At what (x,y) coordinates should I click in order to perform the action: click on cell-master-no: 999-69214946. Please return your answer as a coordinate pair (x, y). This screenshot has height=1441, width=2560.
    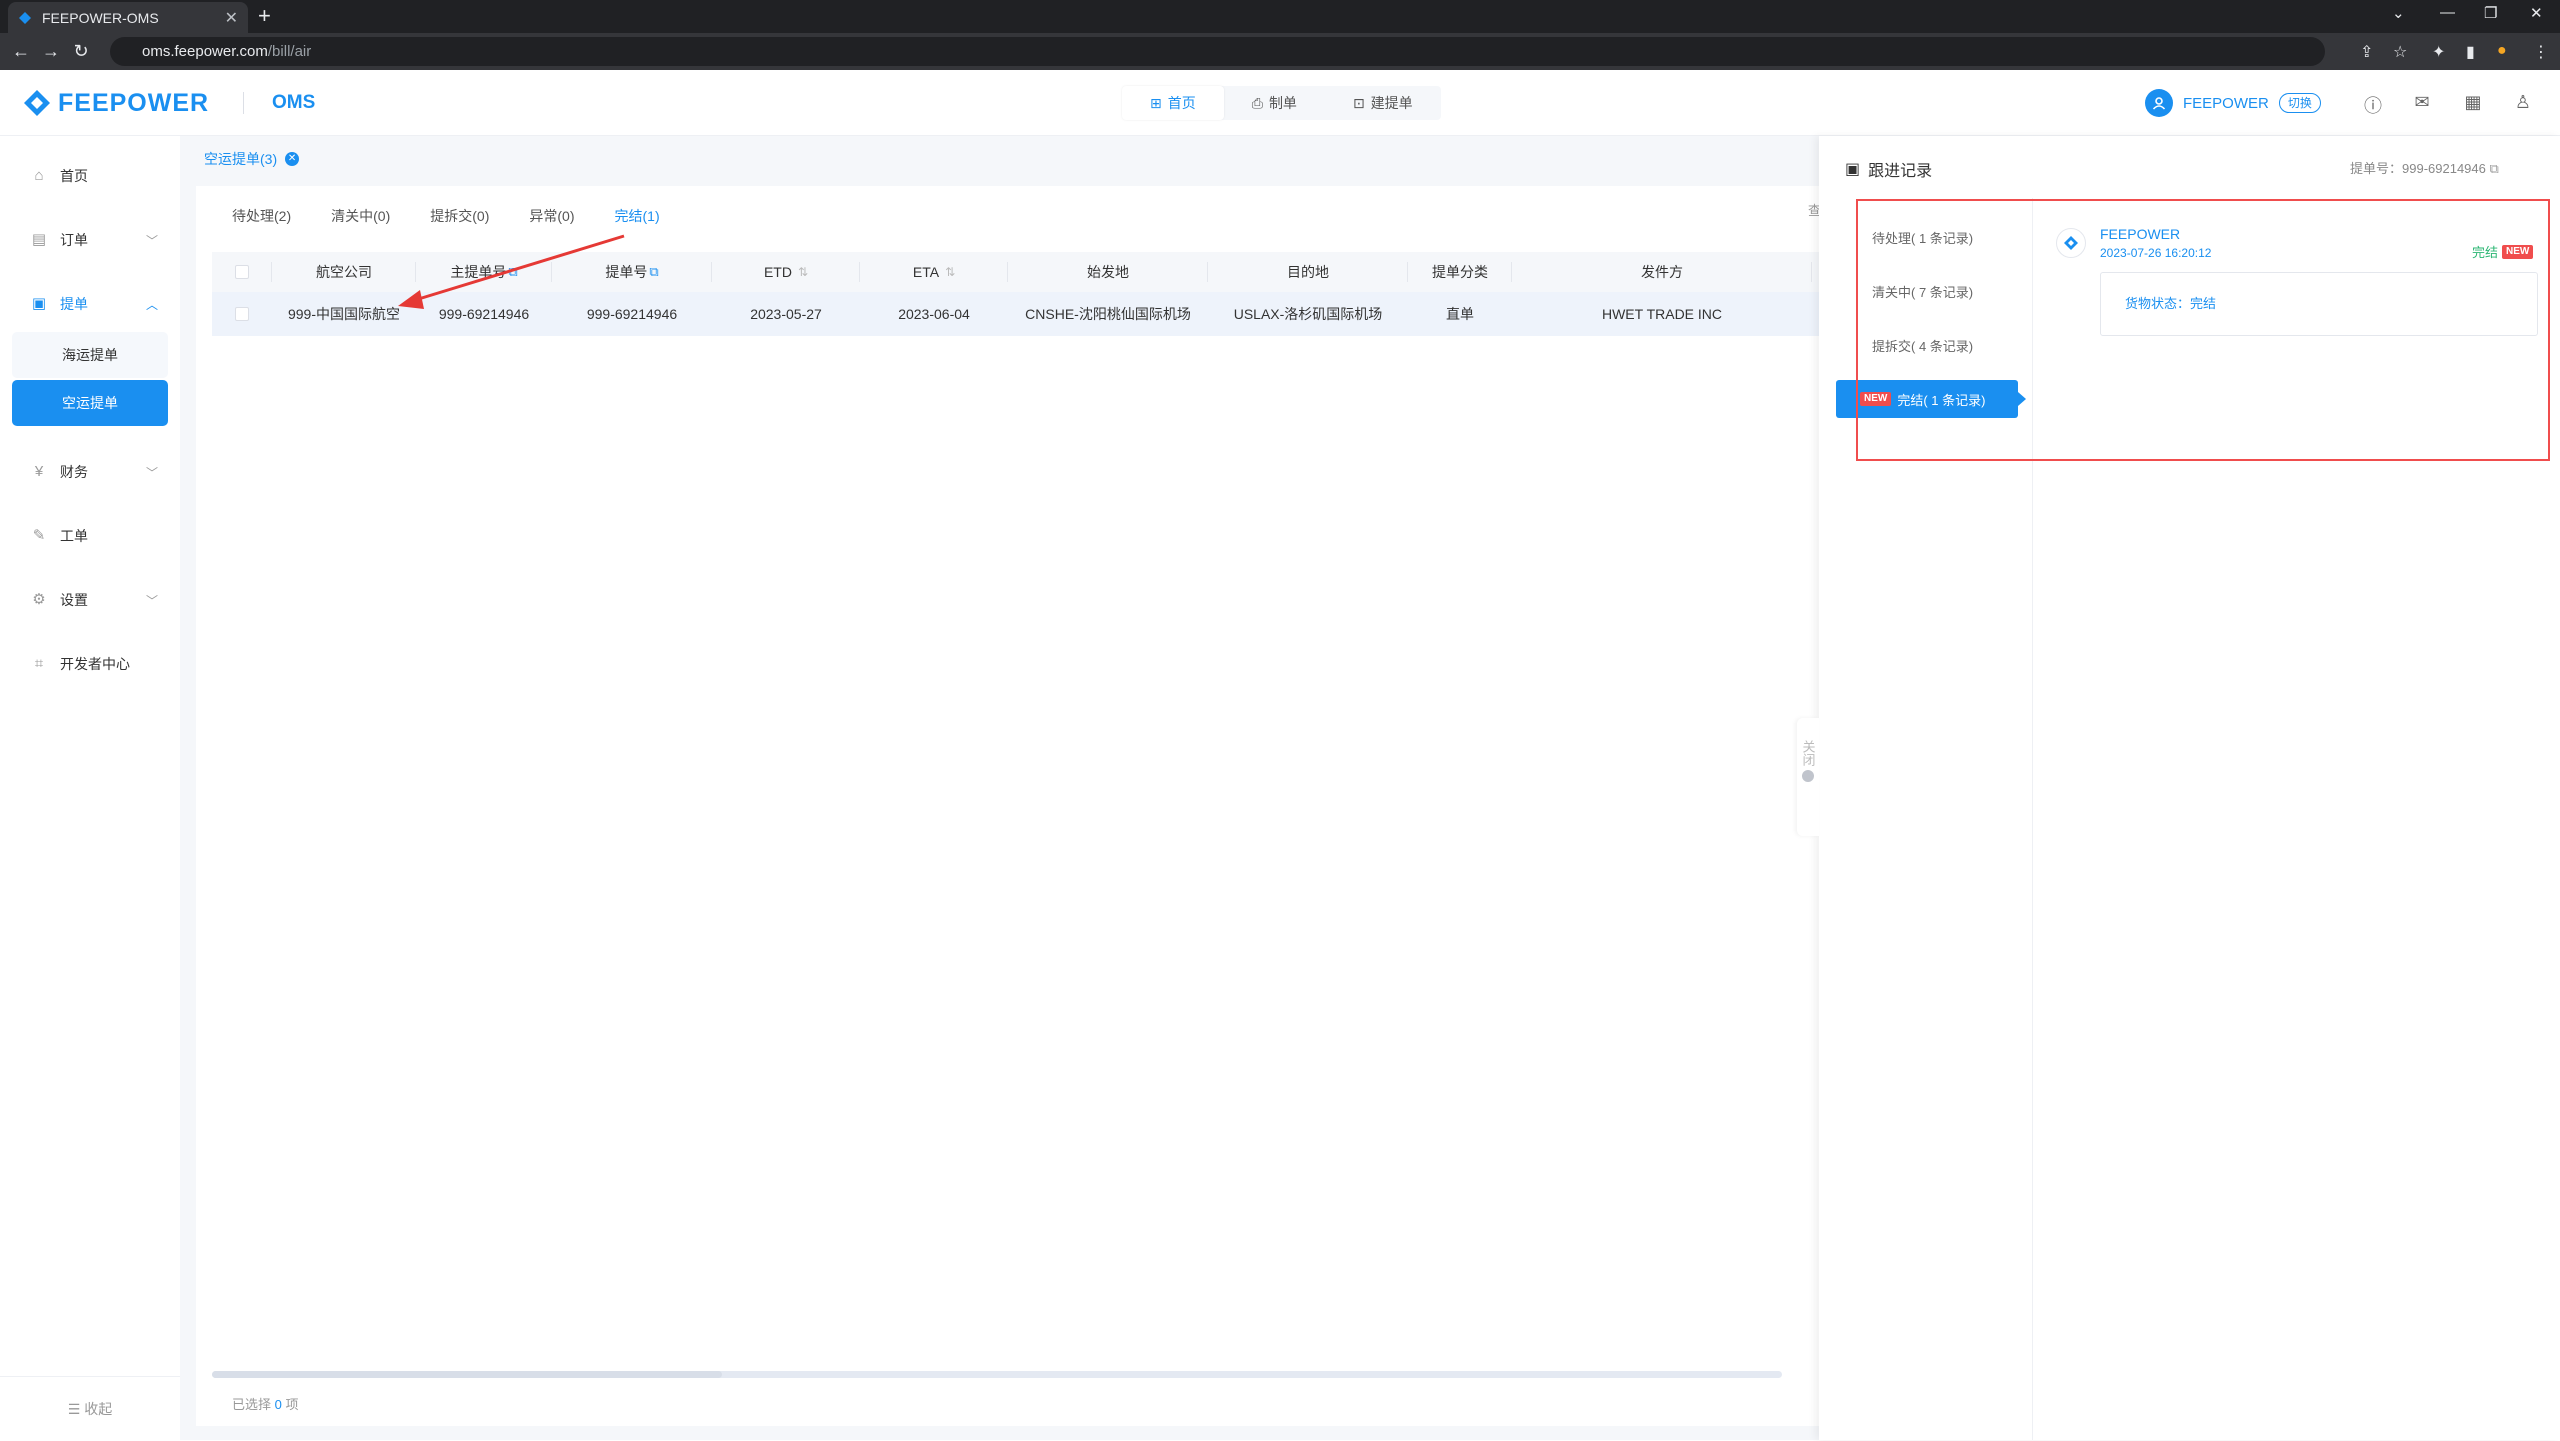
    Looking at the image, I should click on (484, 314).